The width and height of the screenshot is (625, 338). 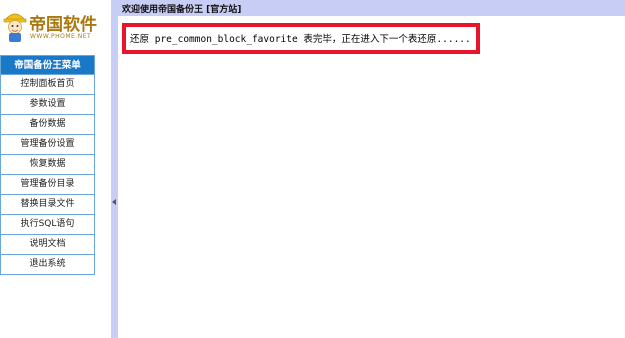 I want to click on menu-item-manage-backup-settings: 管理备份设置, so click(x=47, y=144).